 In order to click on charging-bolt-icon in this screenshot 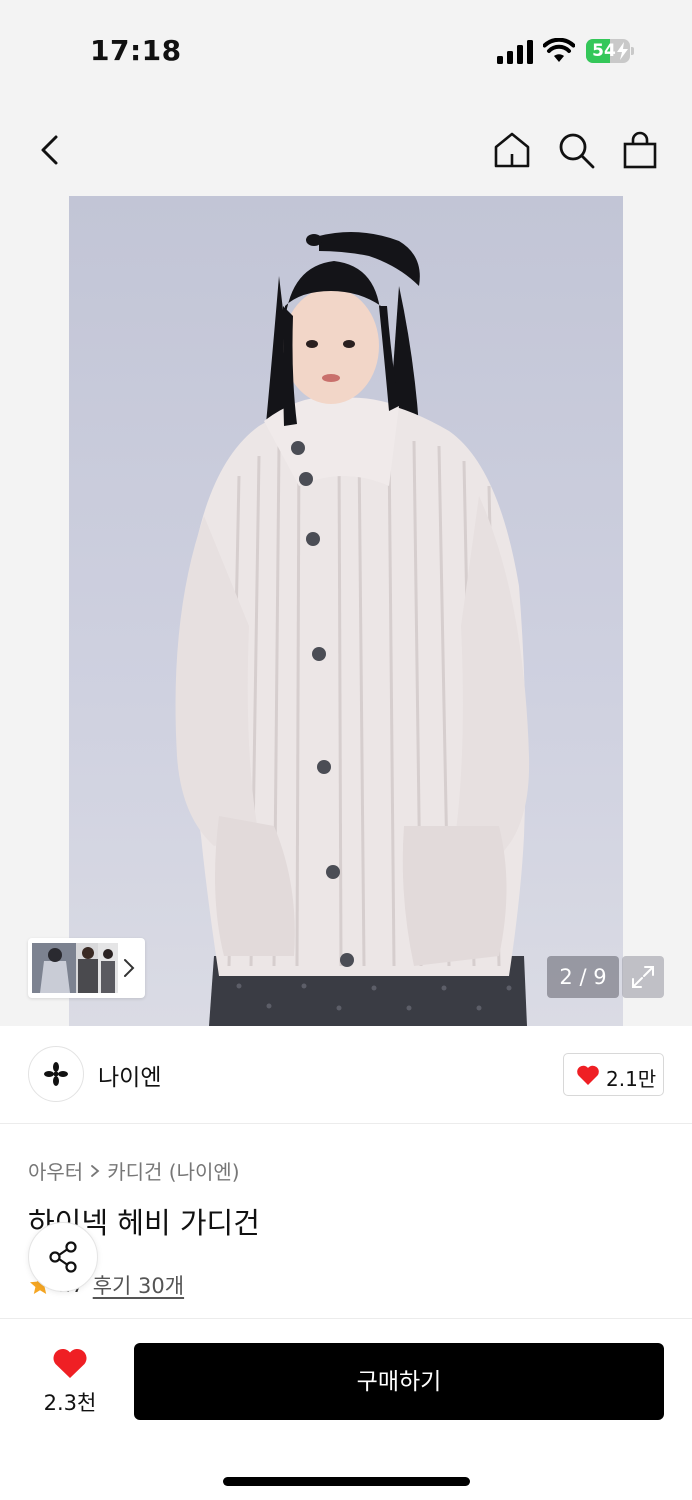, I will do `click(622, 51)`.